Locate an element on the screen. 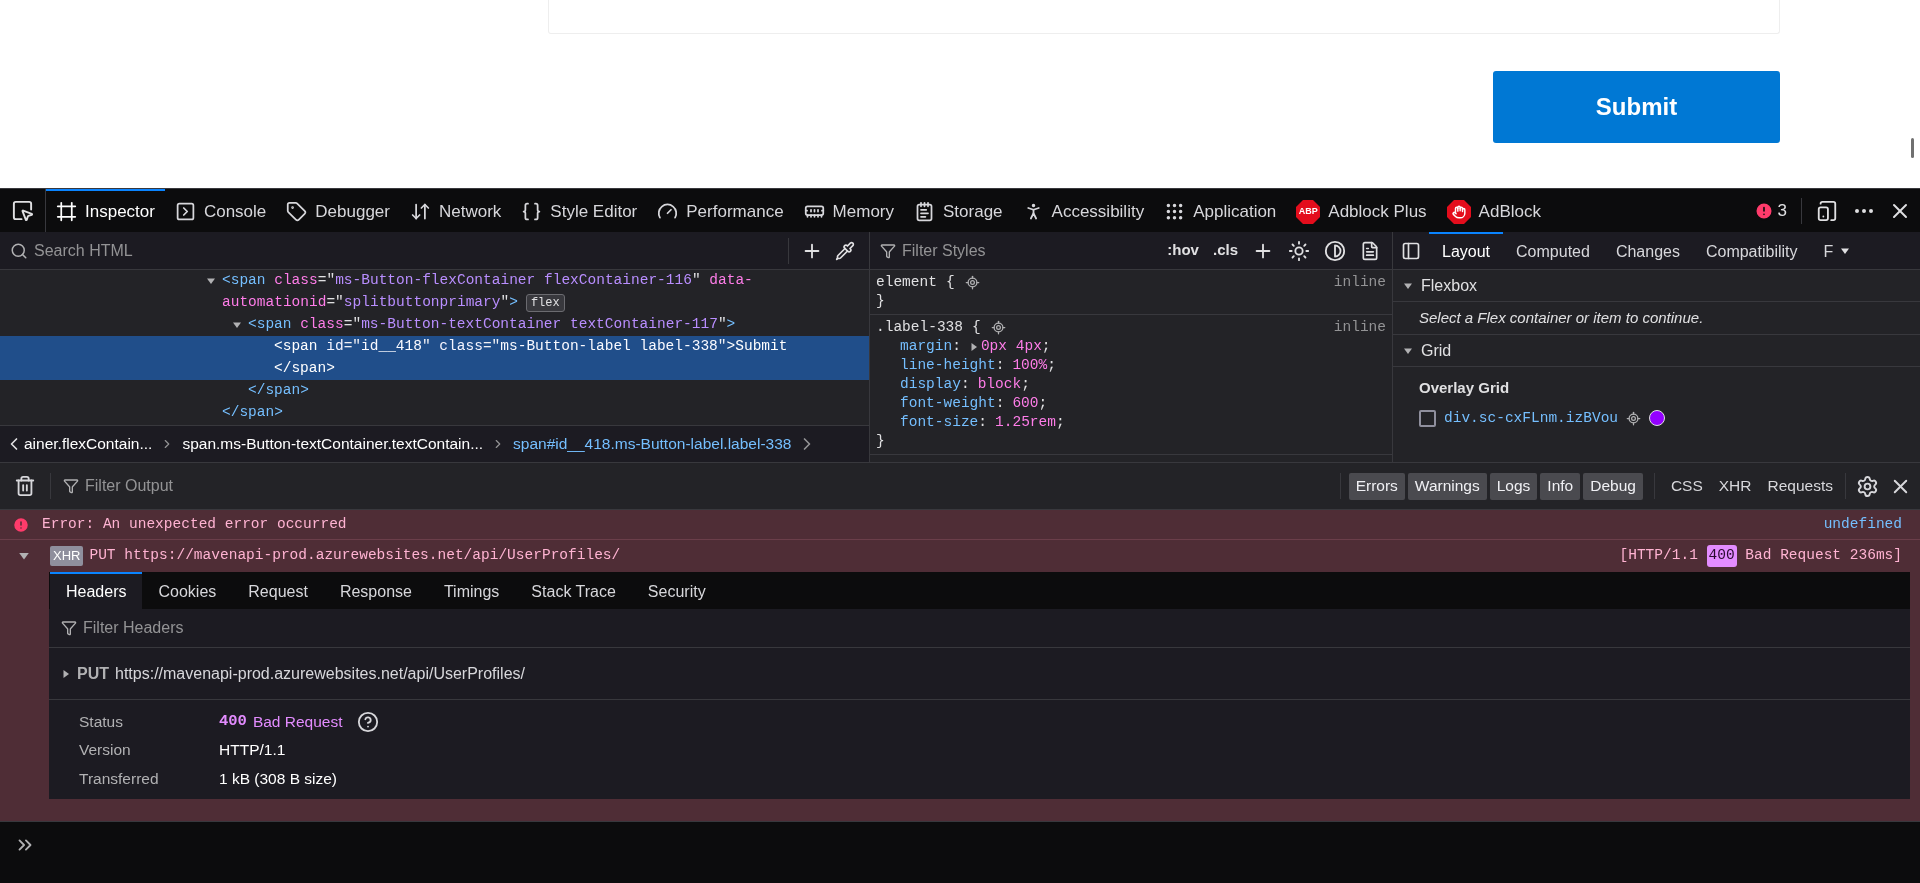 This screenshot has height=883, width=1920. devtools-tab: Console is located at coordinates (220, 210).